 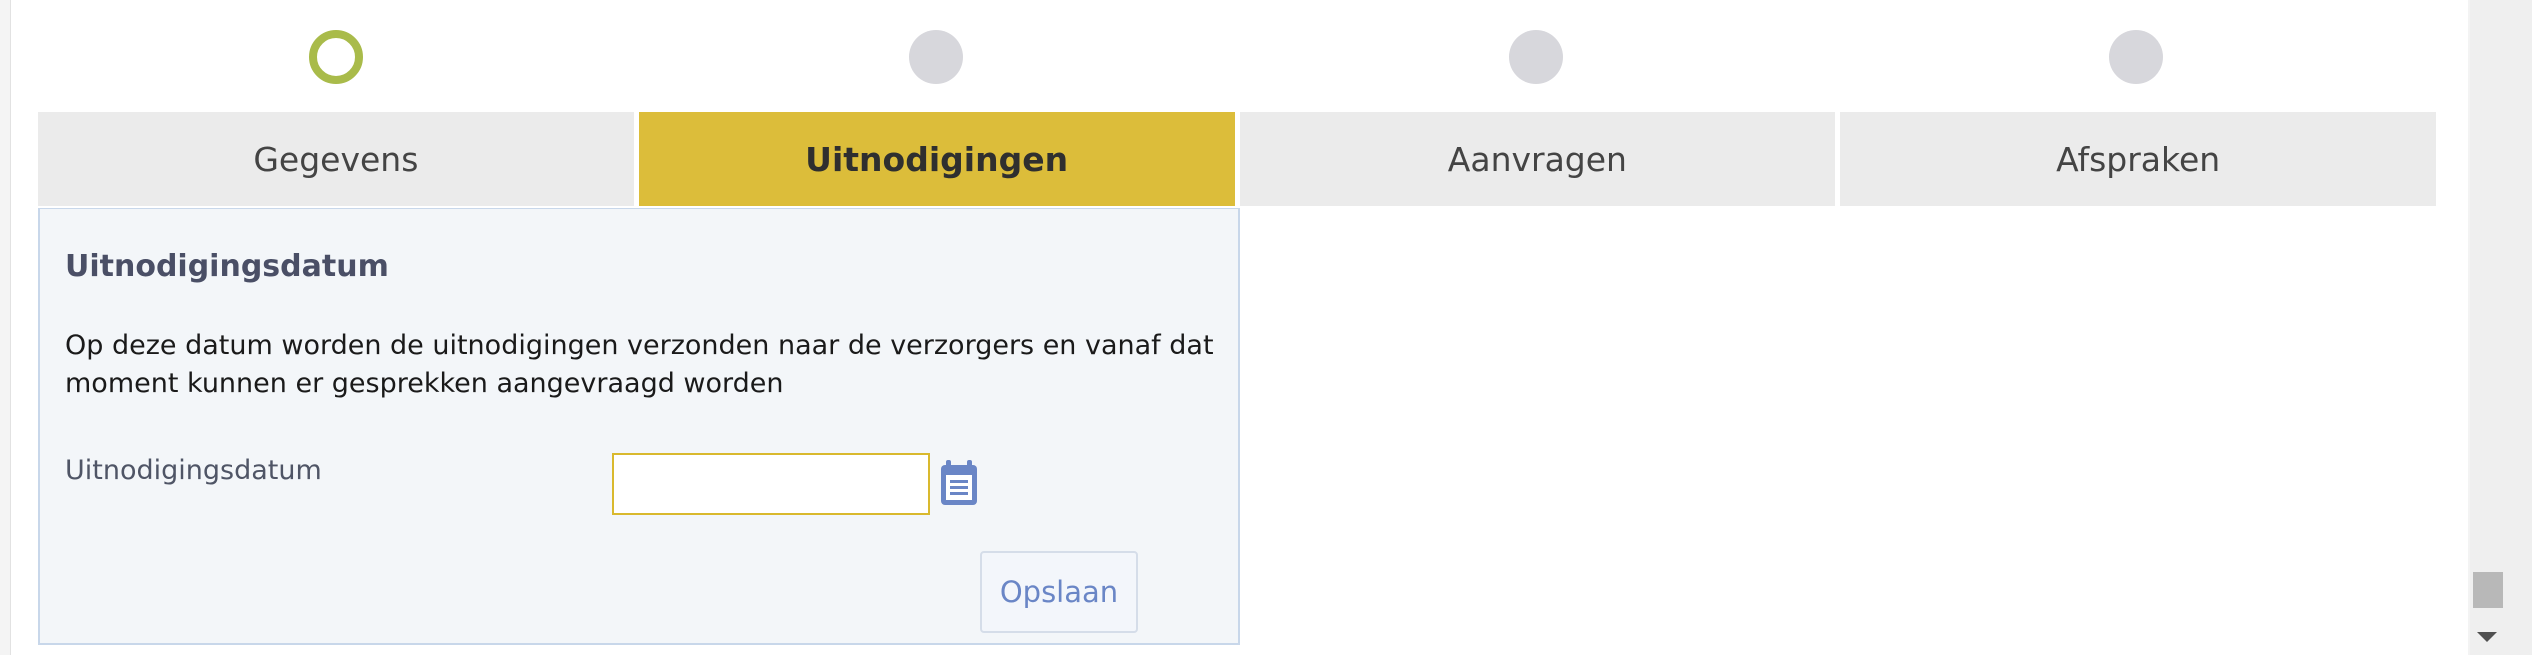 I want to click on calendar-icon, so click(x=959, y=483).